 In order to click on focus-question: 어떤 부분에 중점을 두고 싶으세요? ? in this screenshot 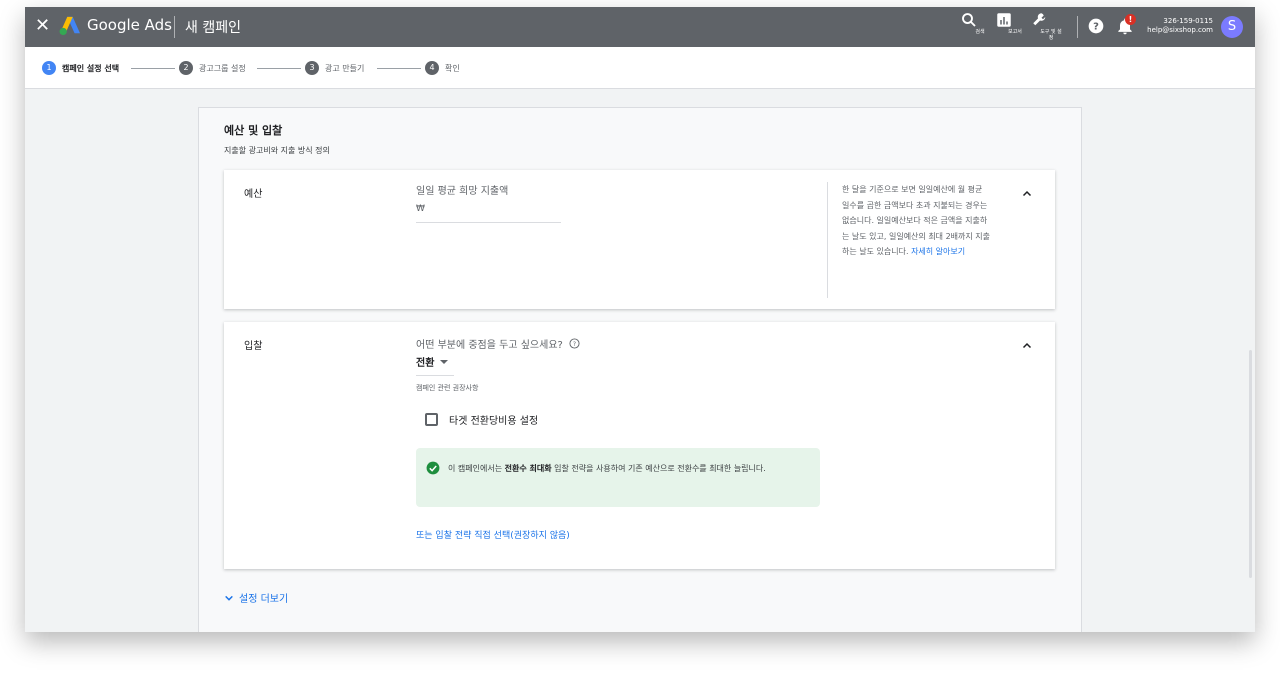, I will do `click(498, 343)`.